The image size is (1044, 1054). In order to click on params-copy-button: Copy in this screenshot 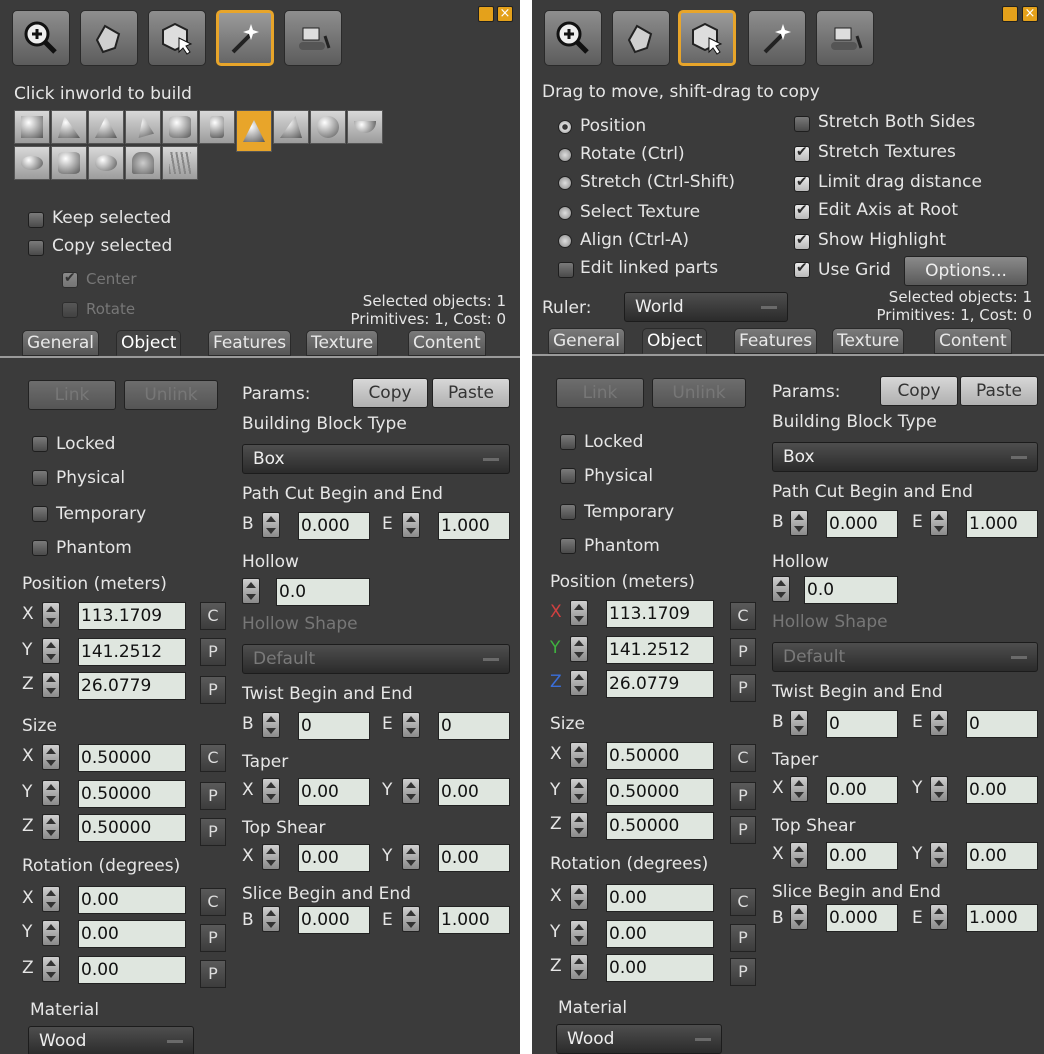, I will do `click(919, 391)`.